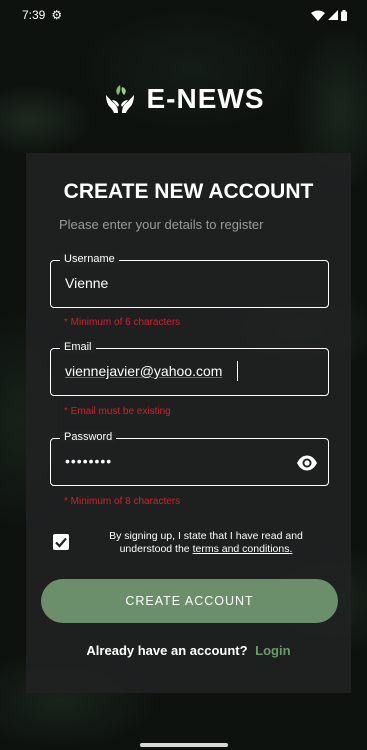 The width and height of the screenshot is (367, 750). I want to click on page-subtitle: Please enter your details to register, so click(161, 224).